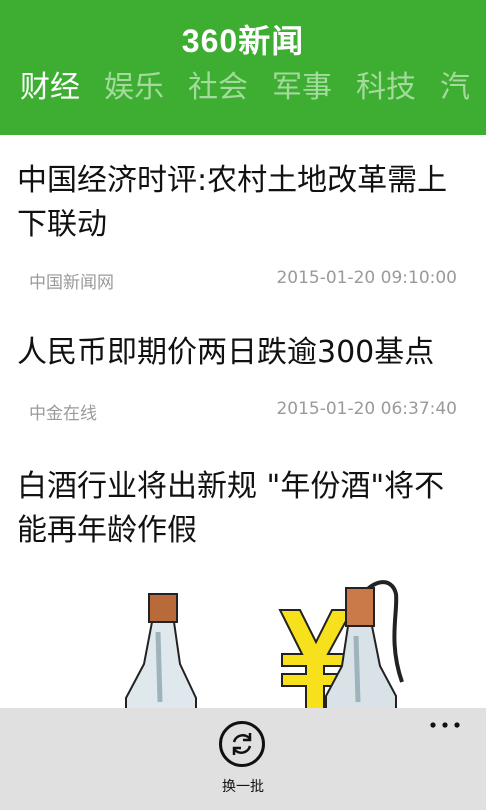 Image resolution: width=486 pixels, height=810 pixels. I want to click on liquor-bottle-right, so click(364, 645).